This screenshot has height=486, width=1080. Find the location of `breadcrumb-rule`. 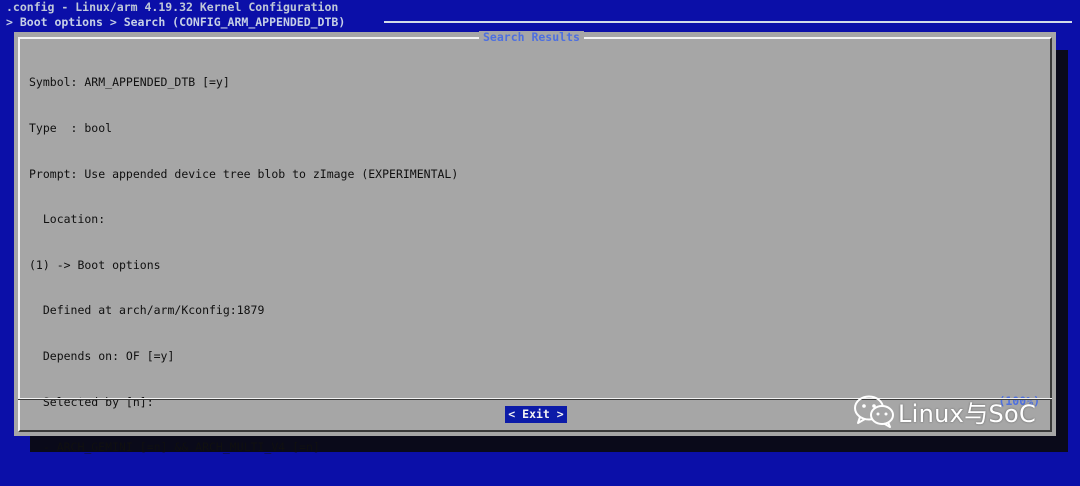

breadcrumb-rule is located at coordinates (728, 22).